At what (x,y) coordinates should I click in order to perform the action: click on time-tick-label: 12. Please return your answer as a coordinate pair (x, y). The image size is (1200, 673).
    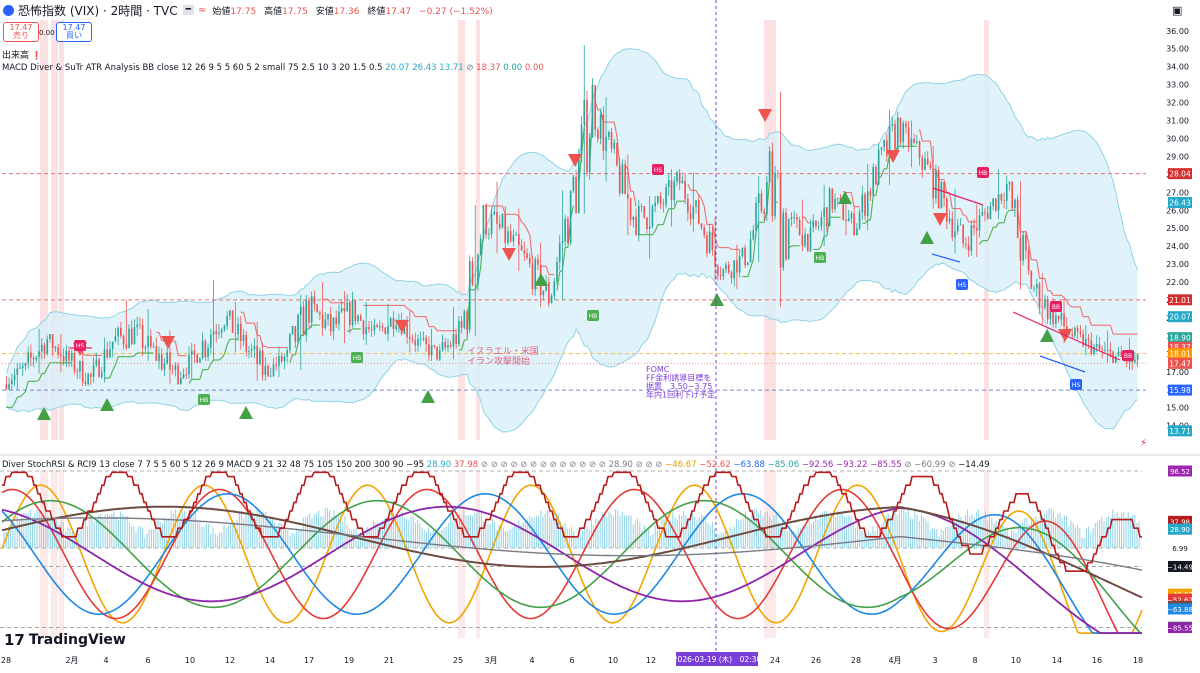
    Looking at the image, I should click on (230, 660).